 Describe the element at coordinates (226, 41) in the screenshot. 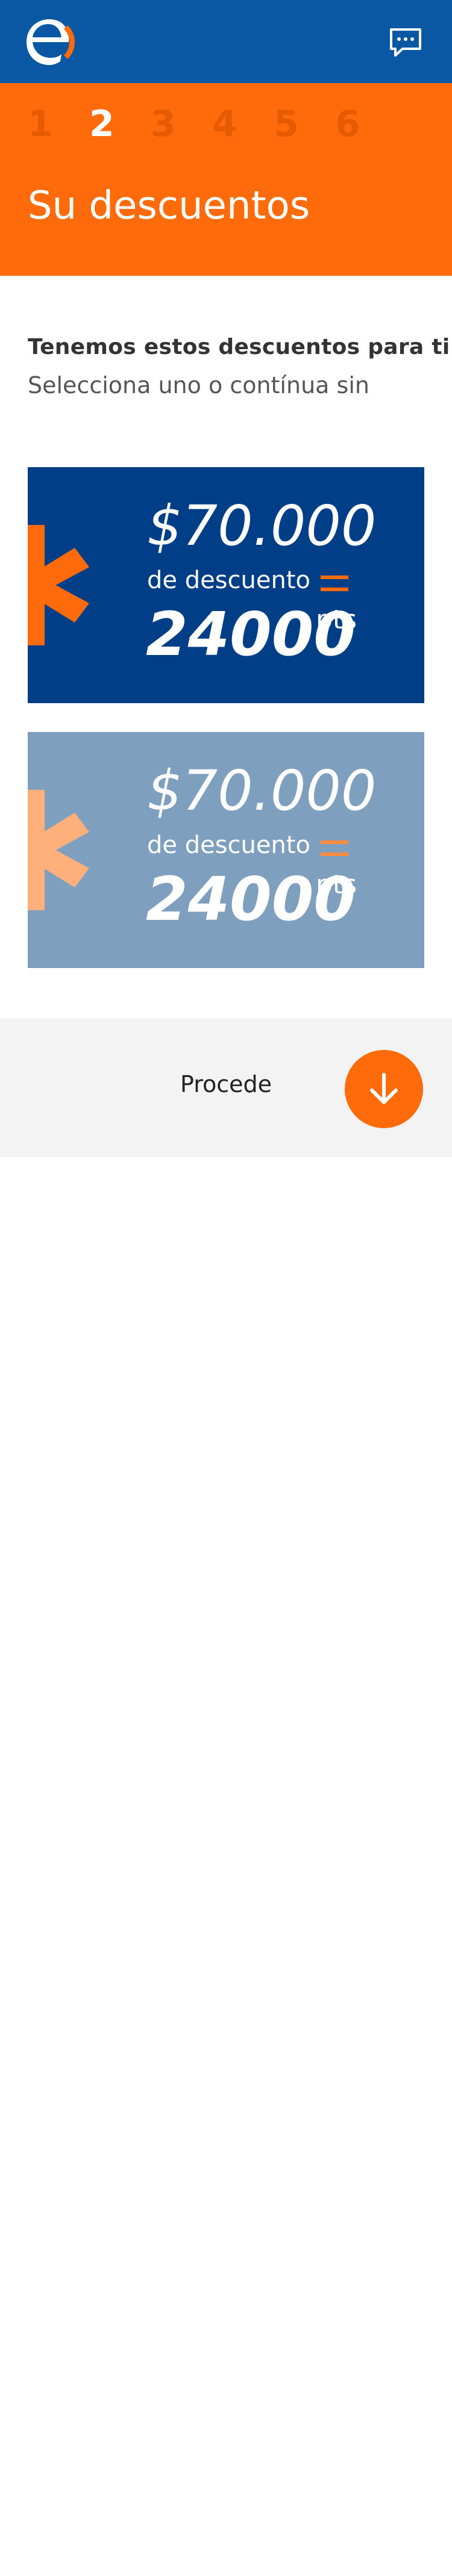

I see `app-header` at that location.